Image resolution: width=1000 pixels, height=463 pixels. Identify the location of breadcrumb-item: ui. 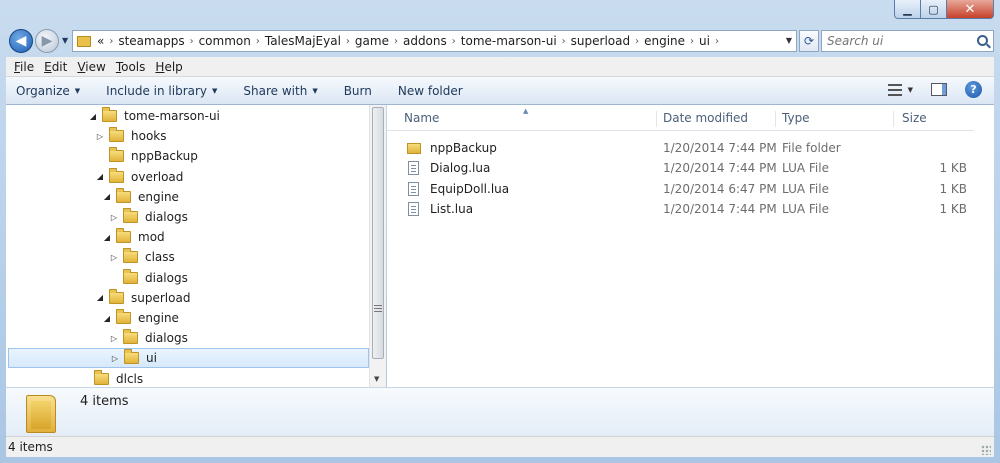
(704, 41).